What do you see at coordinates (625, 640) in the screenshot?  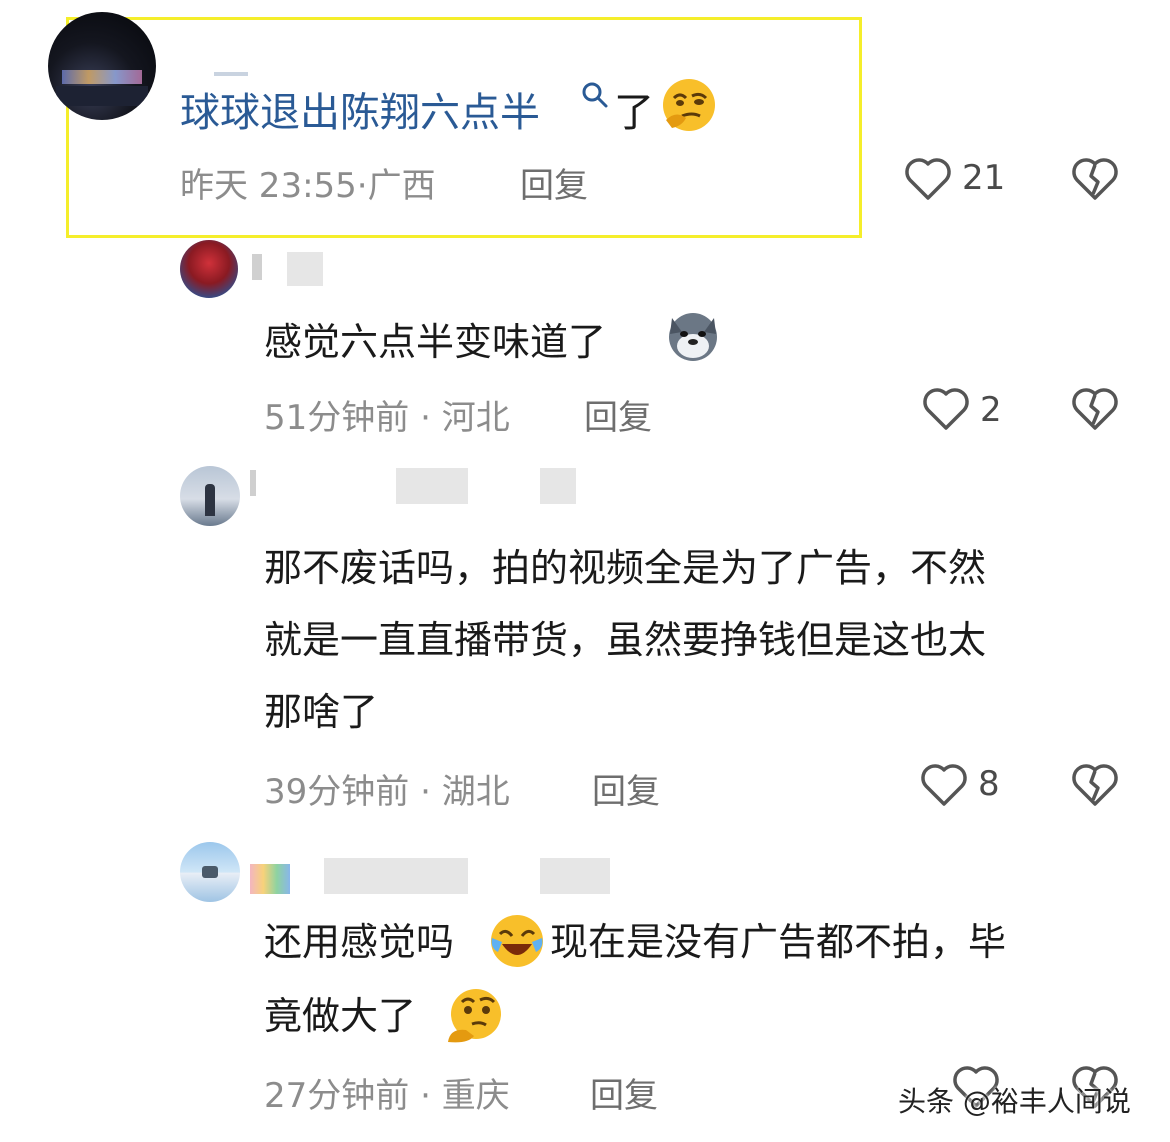 I see `comment-line: 就是一直直播带货，虽然要挣钱但是这也太` at bounding box center [625, 640].